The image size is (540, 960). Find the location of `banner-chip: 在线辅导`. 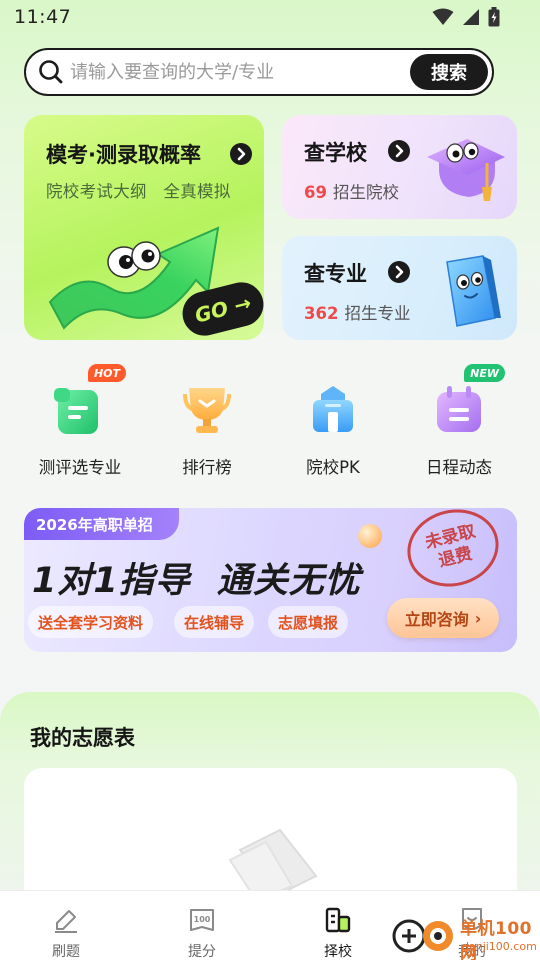

banner-chip: 在线辅导 is located at coordinates (214, 622).